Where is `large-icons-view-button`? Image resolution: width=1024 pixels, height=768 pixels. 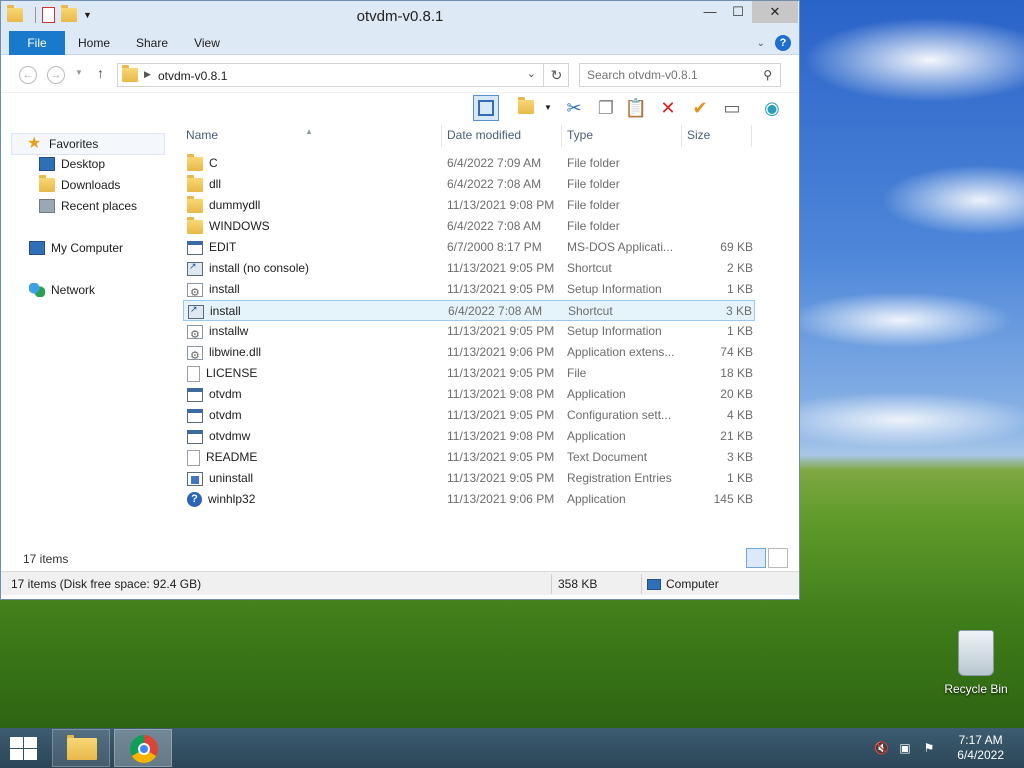
large-icons-view-button is located at coordinates (778, 558).